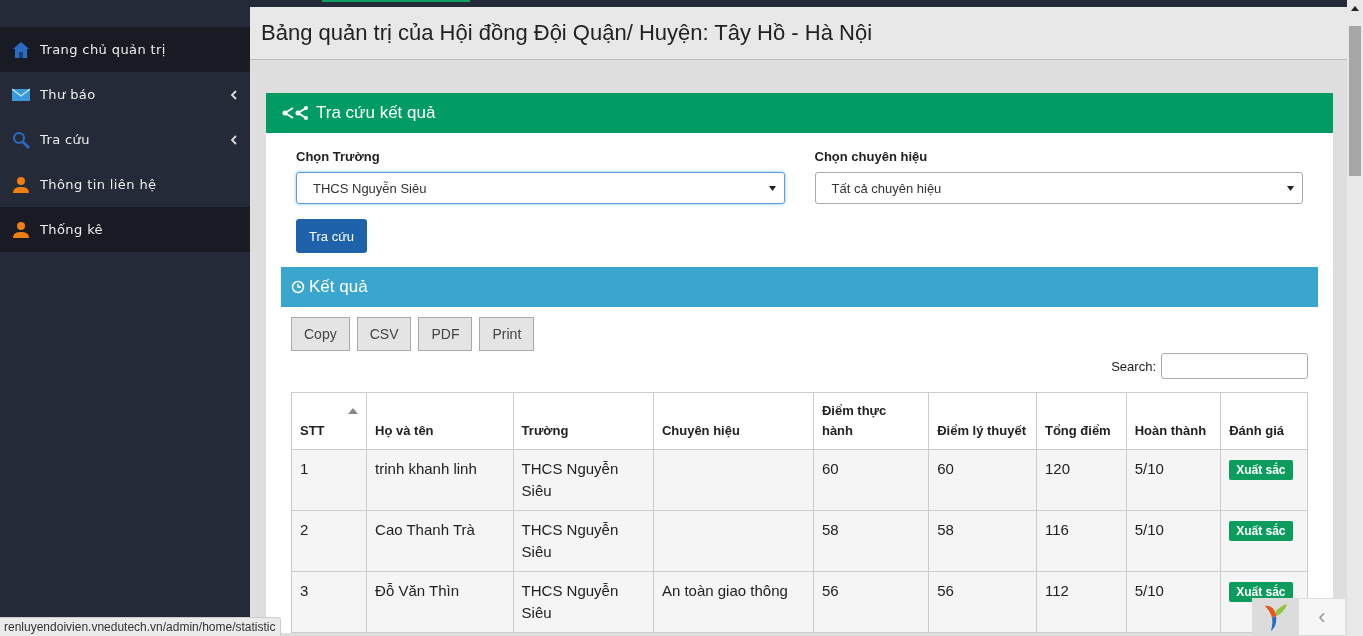 The image size is (1363, 636). I want to click on logo-icon, so click(1276, 617).